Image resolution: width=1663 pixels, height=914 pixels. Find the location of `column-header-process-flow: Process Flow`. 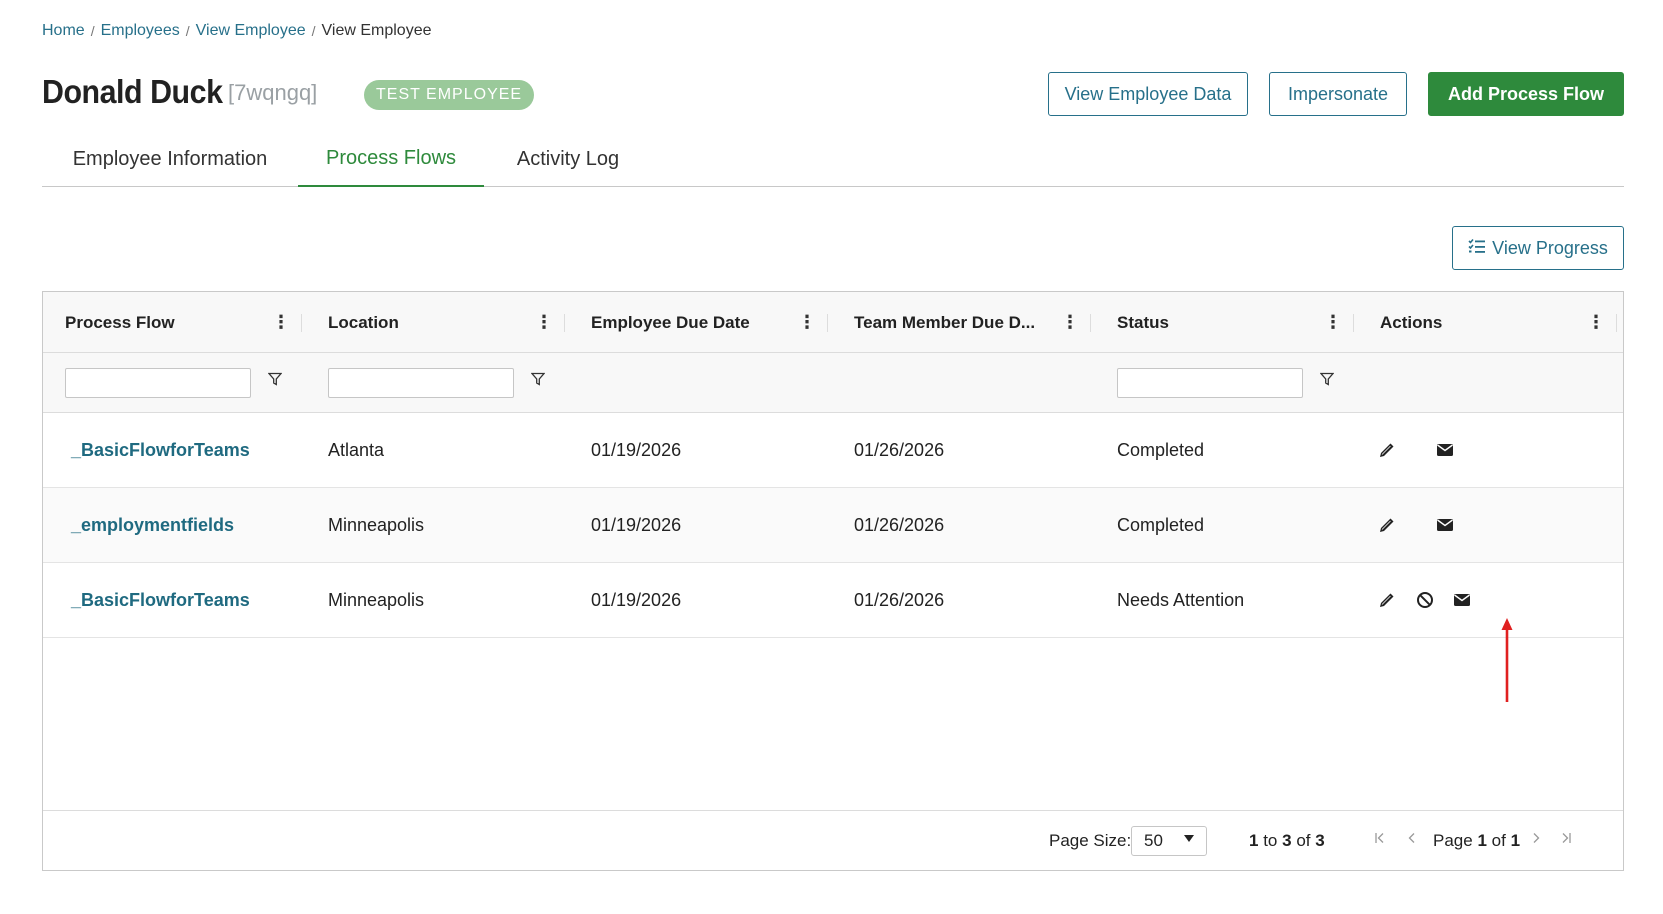

column-header-process-flow: Process Flow is located at coordinates (120, 322).